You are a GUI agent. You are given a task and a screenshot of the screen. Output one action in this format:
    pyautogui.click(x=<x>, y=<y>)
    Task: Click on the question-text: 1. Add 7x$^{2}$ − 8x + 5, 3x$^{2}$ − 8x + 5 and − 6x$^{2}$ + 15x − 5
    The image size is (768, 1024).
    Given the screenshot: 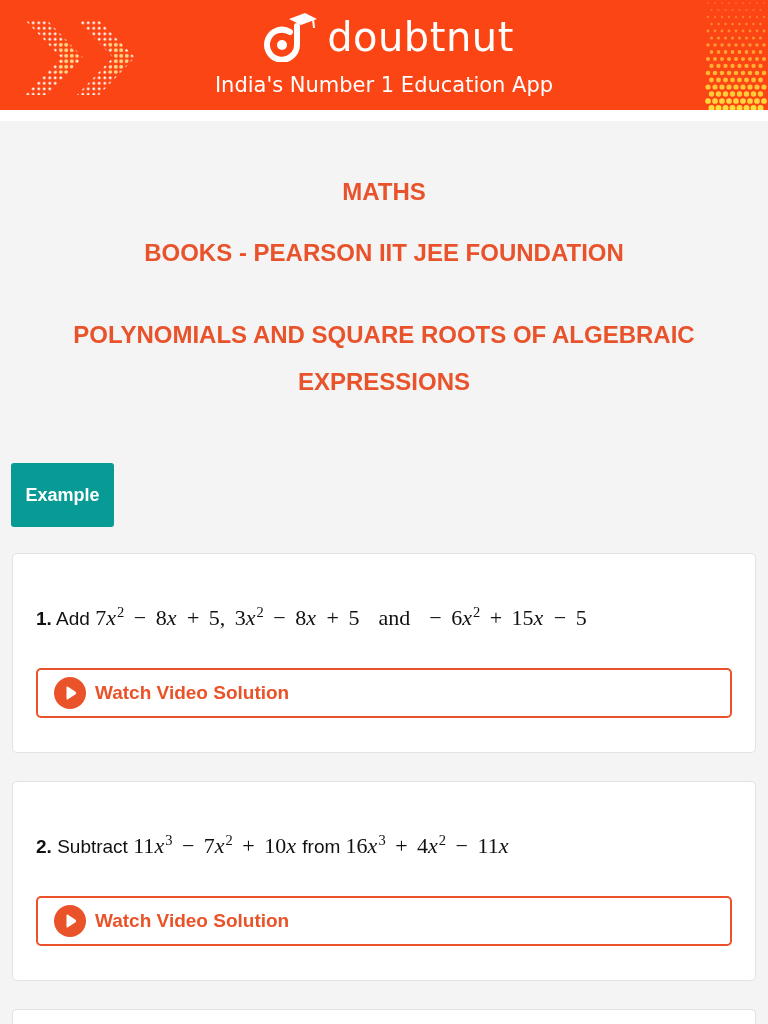 What is the action you would take?
    pyautogui.click(x=311, y=617)
    